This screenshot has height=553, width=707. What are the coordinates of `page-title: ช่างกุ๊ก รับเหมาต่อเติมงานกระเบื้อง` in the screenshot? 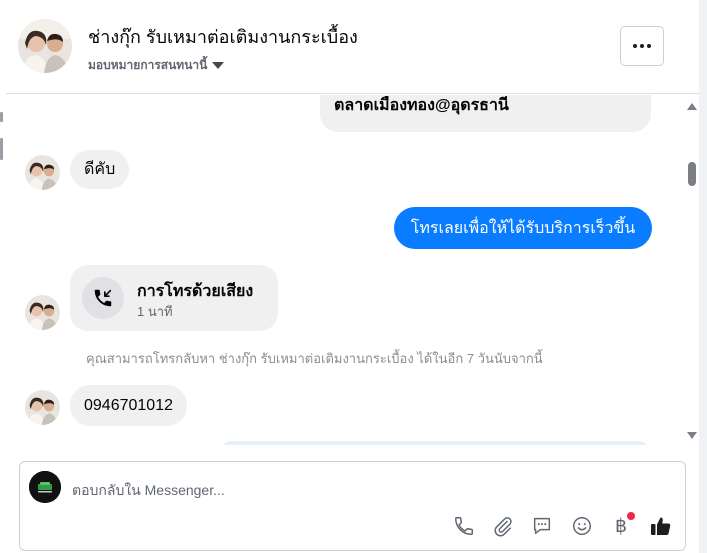 It's located at (223, 37).